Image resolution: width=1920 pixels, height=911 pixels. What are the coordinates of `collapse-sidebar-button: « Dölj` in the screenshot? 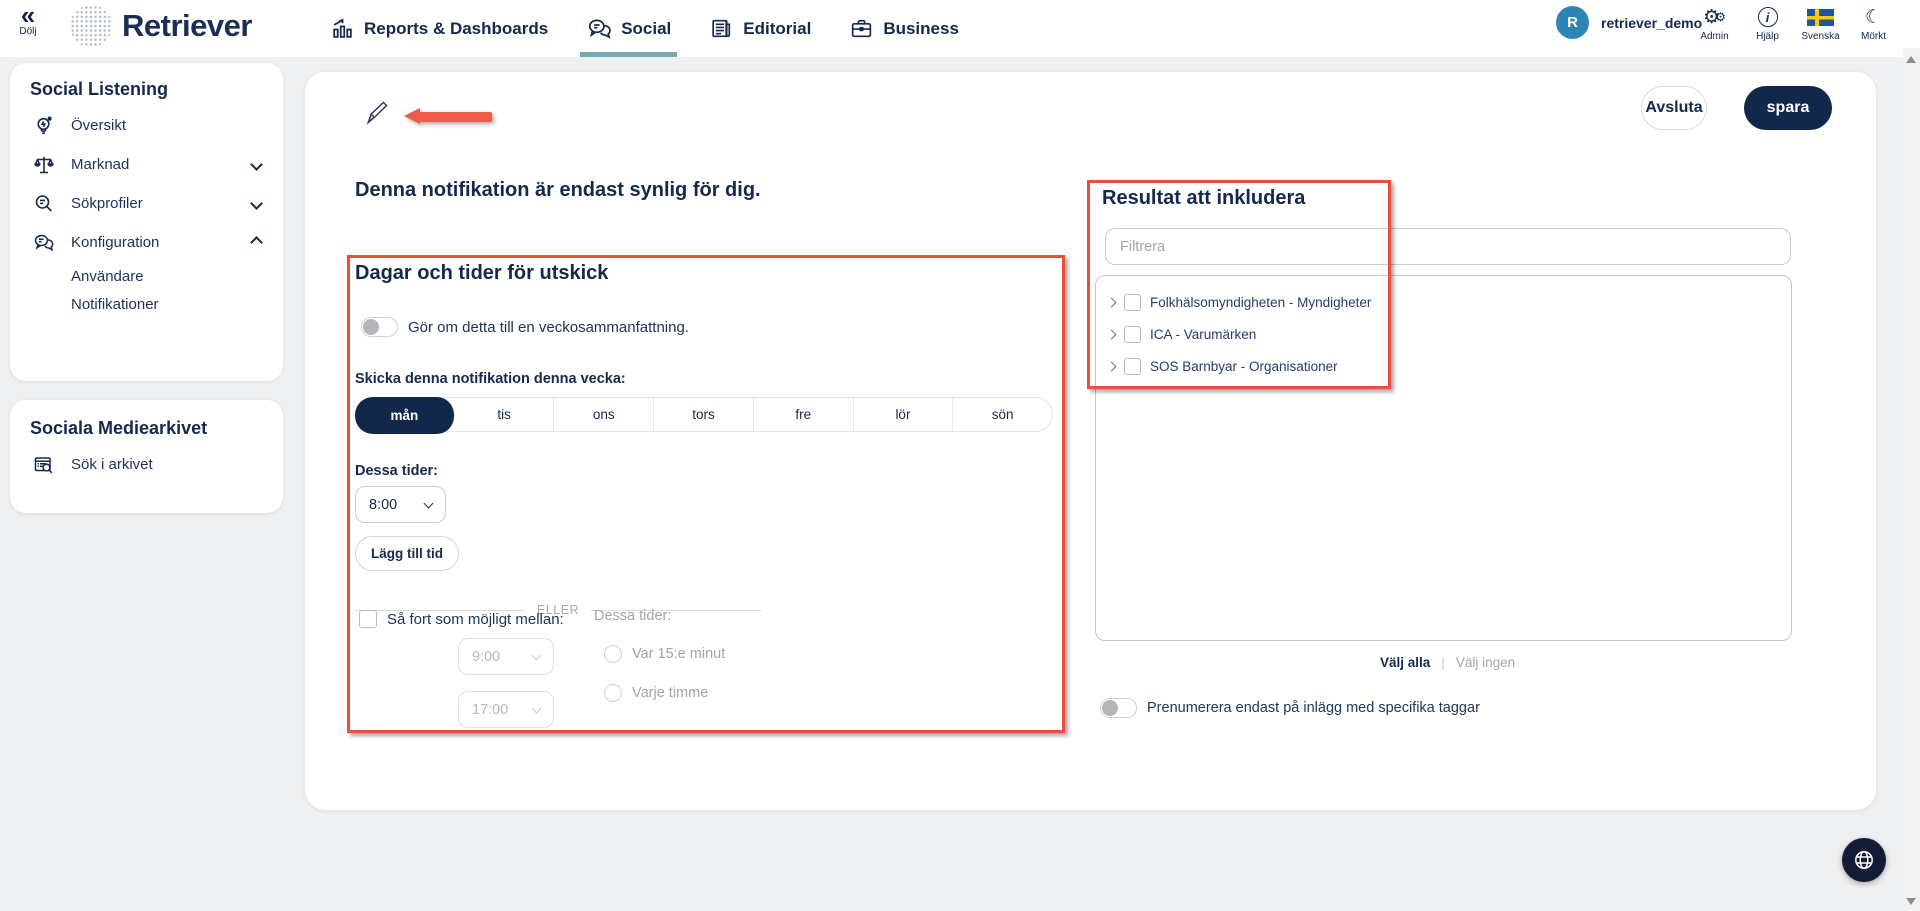 It's located at (28, 19).